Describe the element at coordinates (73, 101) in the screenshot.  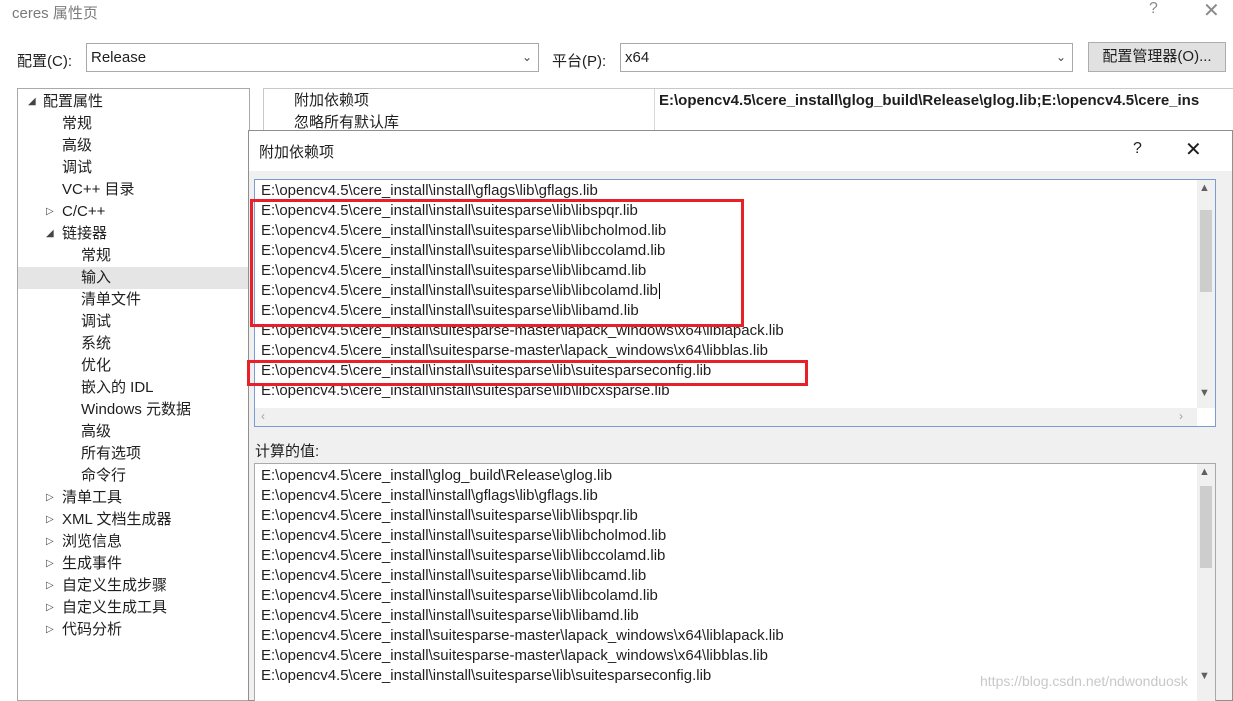
I see `tree-node-label: 配置属性` at that location.